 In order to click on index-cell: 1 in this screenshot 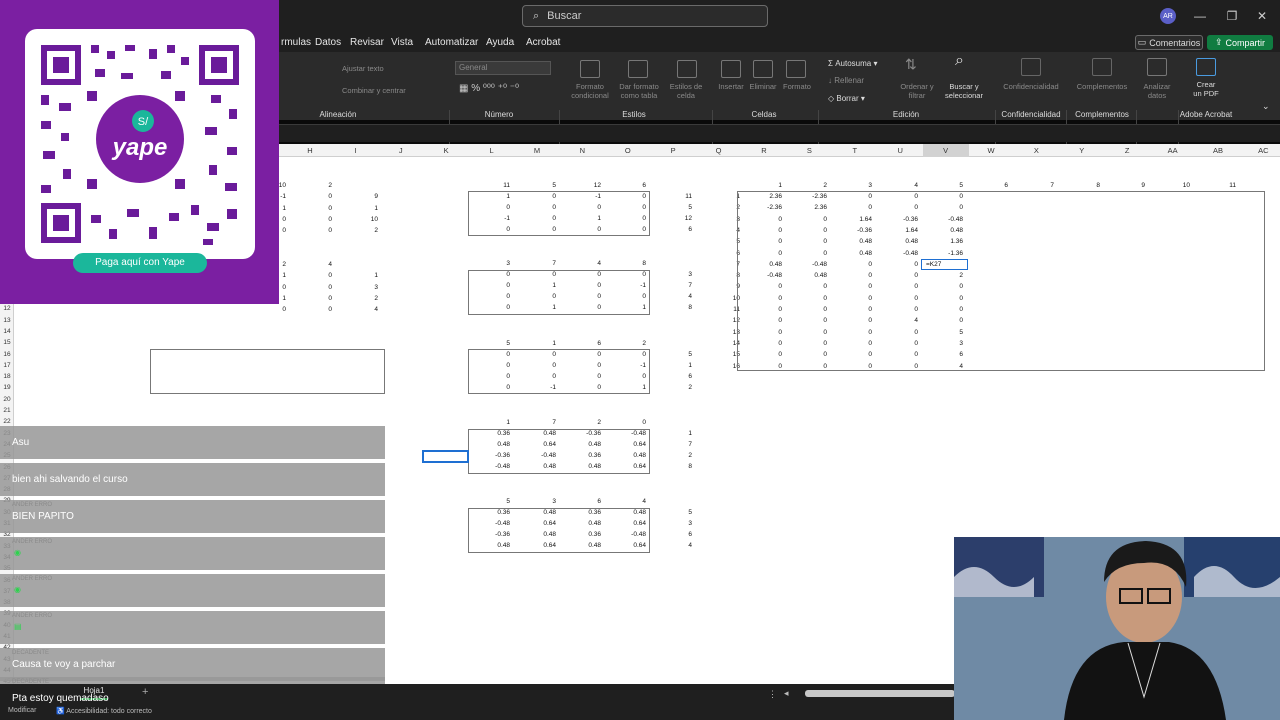, I will do `click(672, 434)`.